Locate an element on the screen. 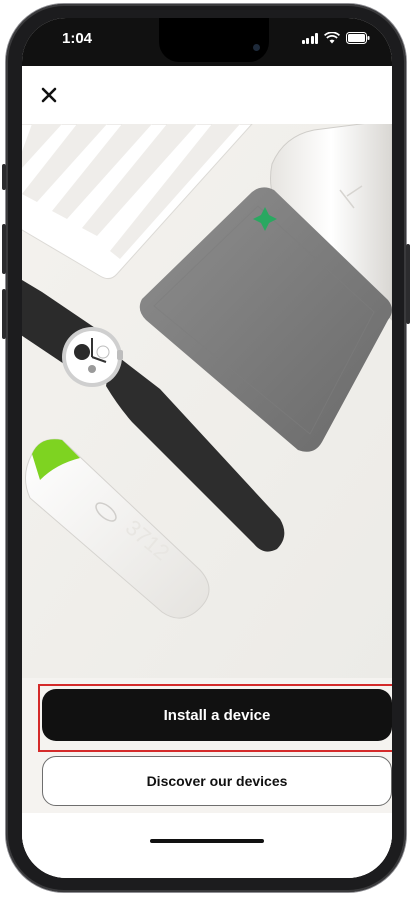  home-indicator is located at coordinates (207, 841).